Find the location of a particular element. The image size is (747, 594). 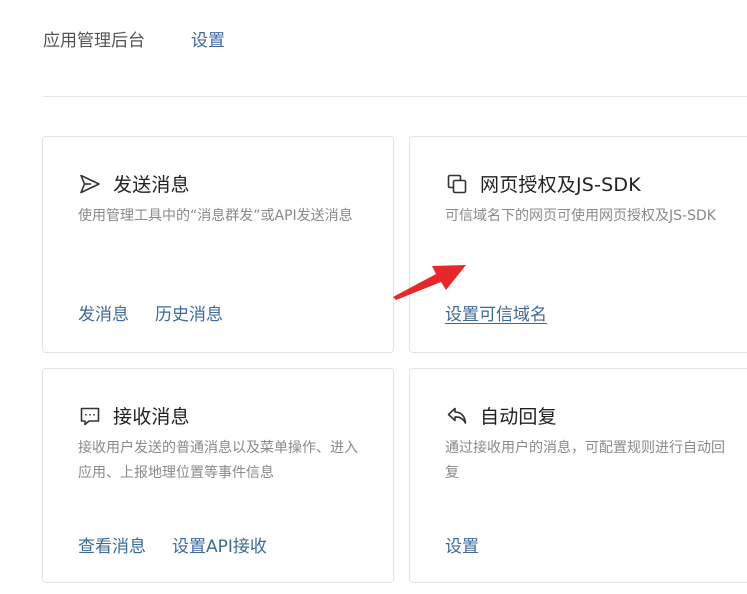

view-messages-link: 查看消息 is located at coordinates (112, 544).